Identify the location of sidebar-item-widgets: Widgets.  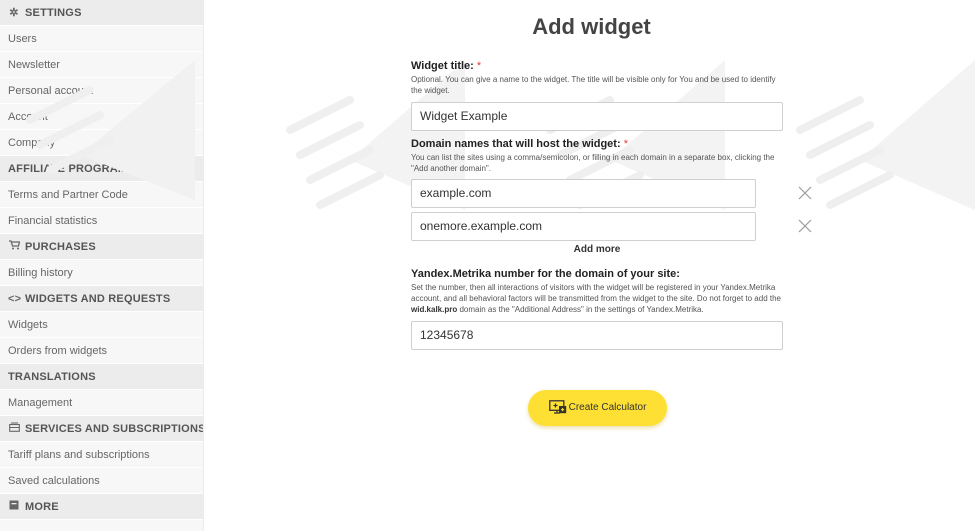
(101, 325).